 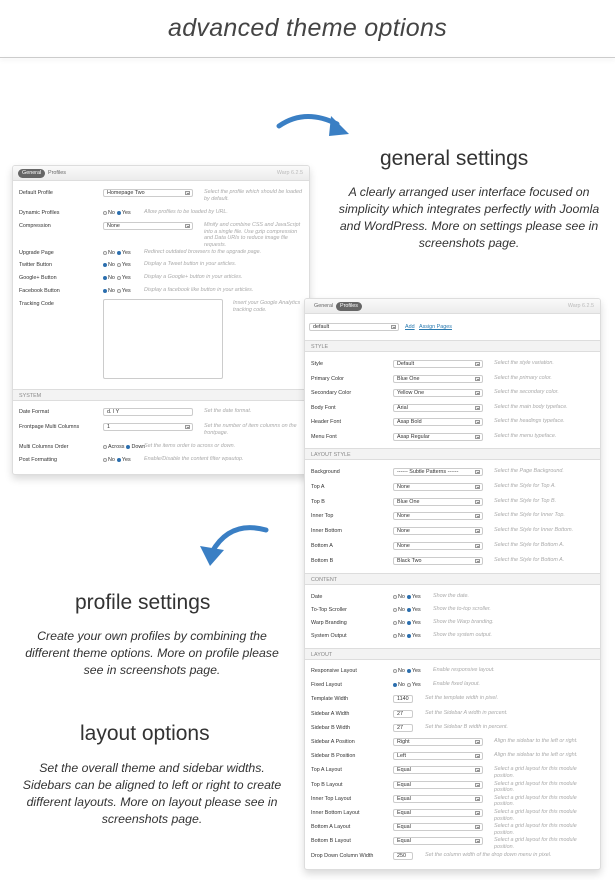 I want to click on select-dropdown: Black Two, so click(x=438, y=560).